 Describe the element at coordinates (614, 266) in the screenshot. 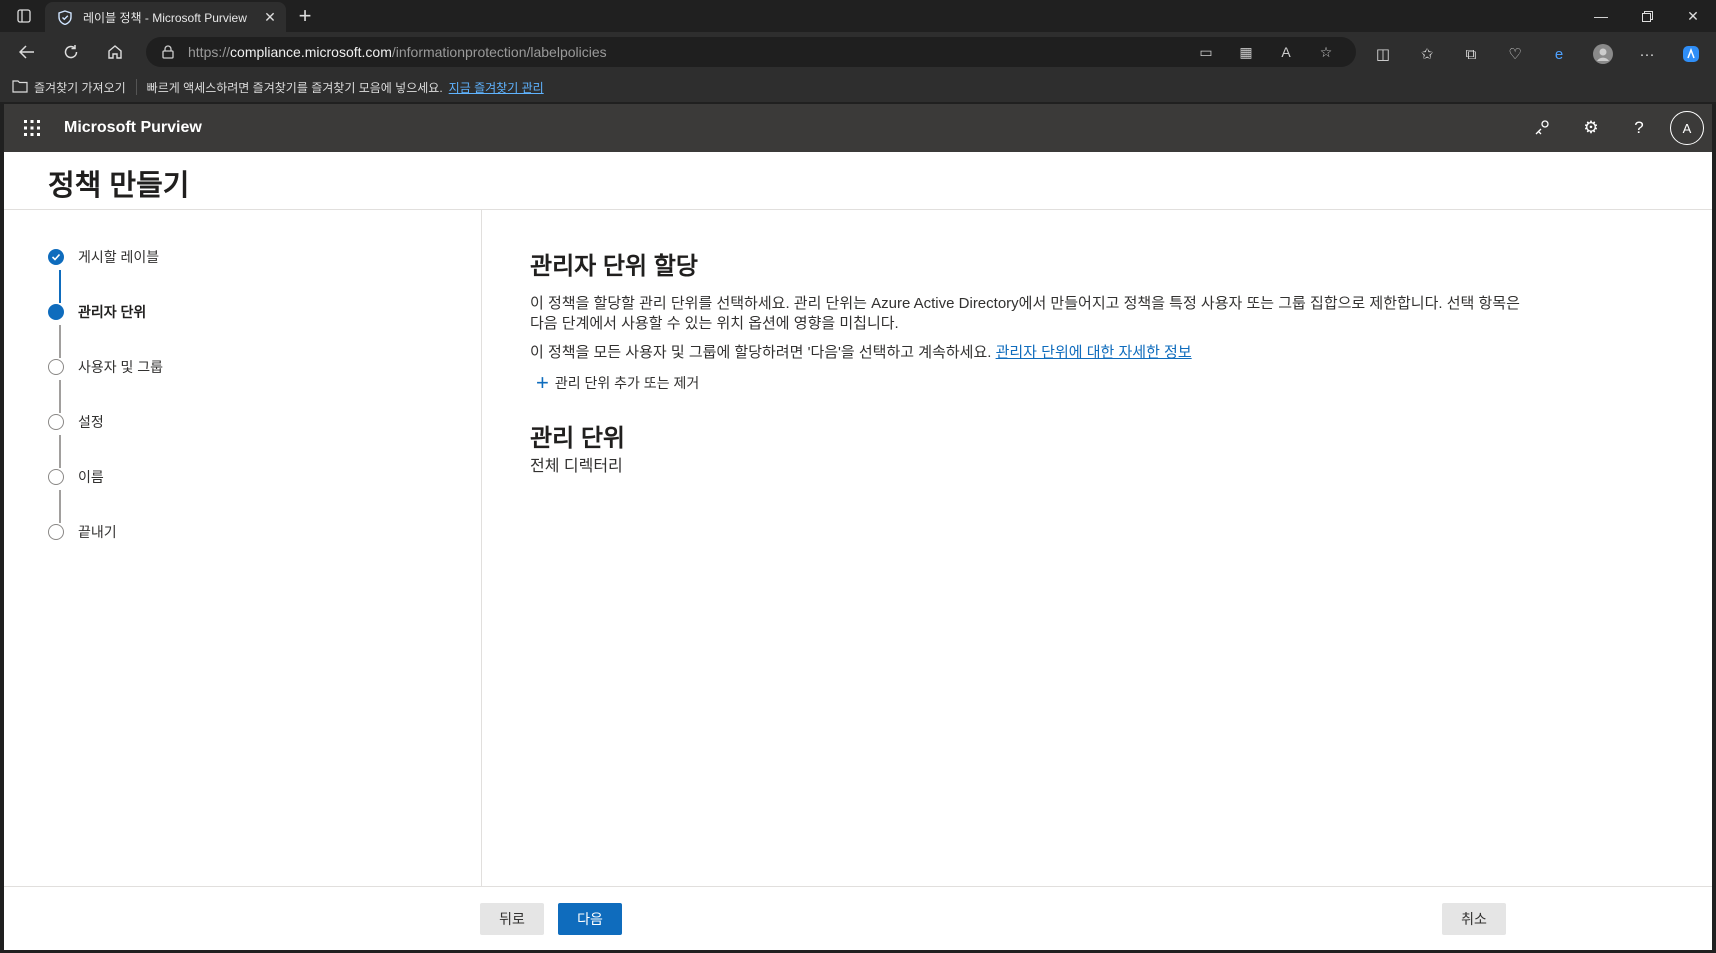

I see `section-heading: 관리자 단위 할당` at that location.